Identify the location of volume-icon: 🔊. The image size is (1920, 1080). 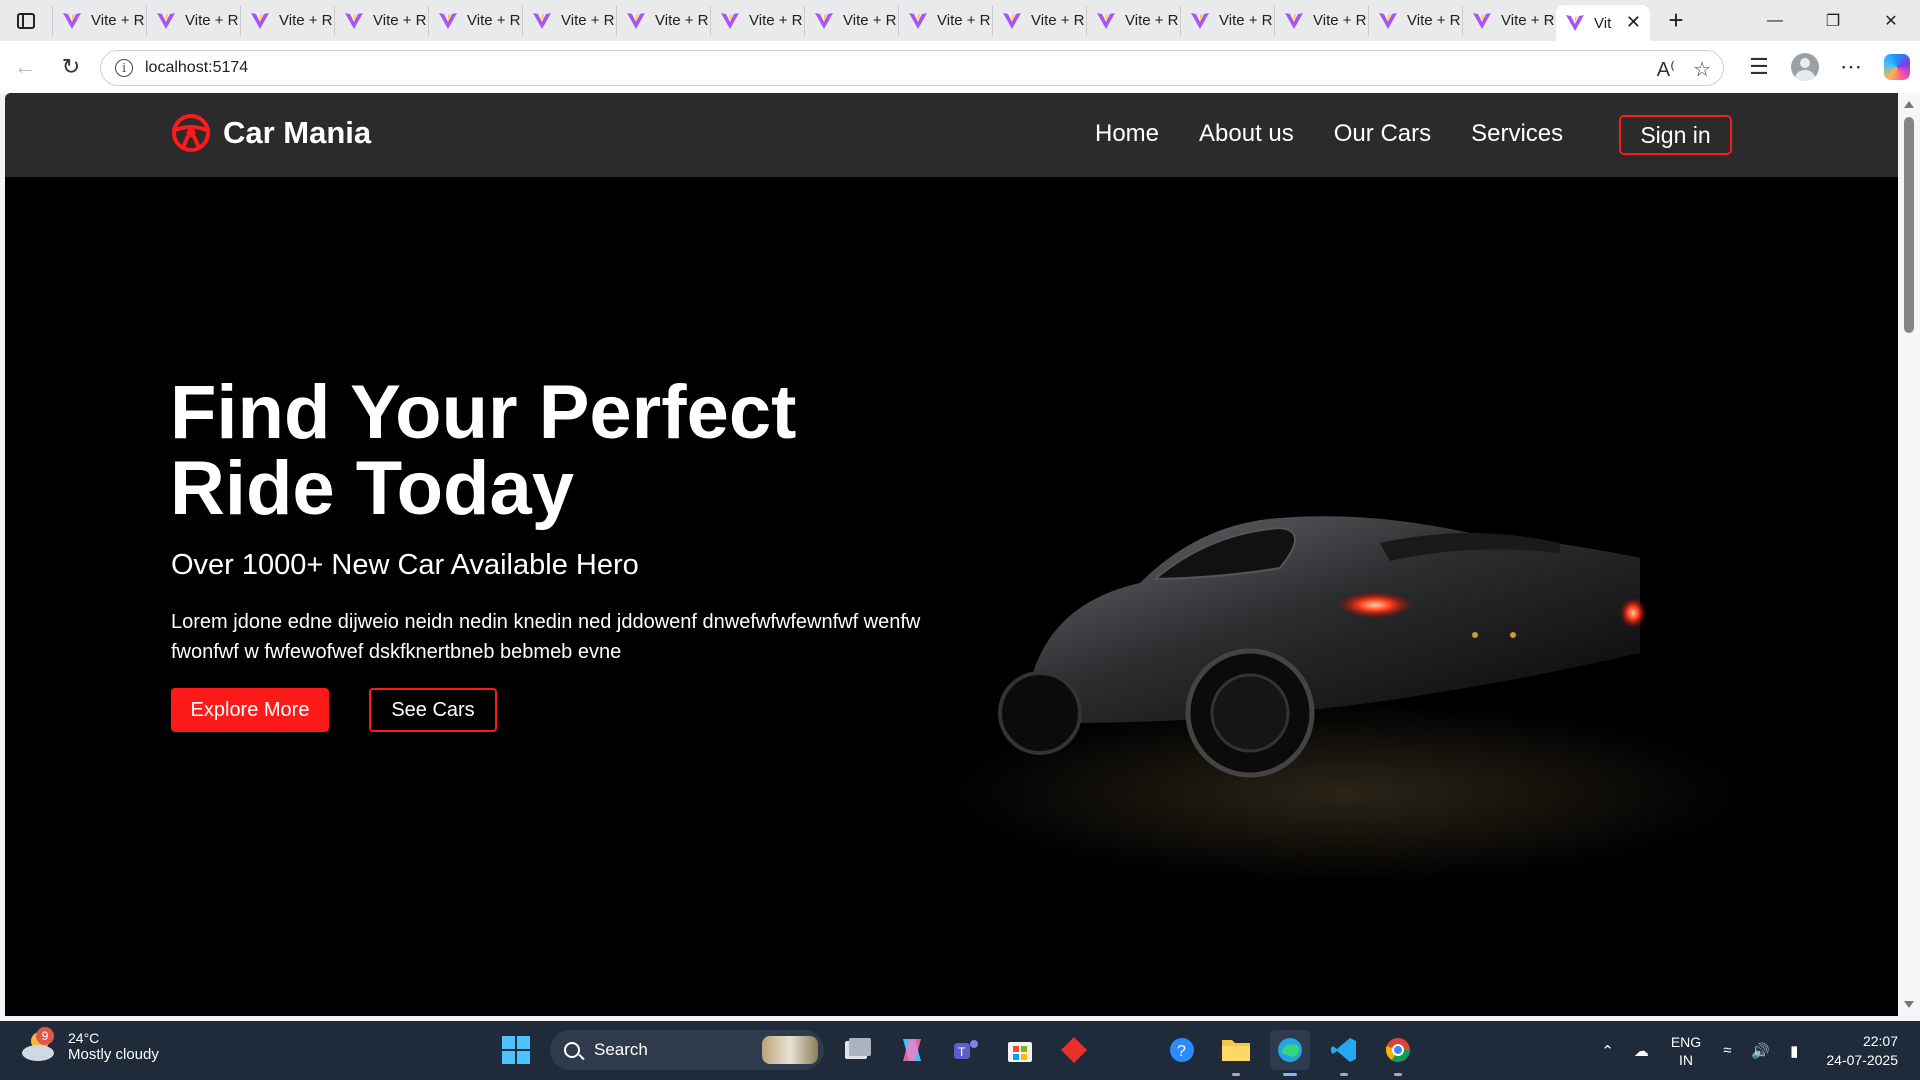
(1760, 1051).